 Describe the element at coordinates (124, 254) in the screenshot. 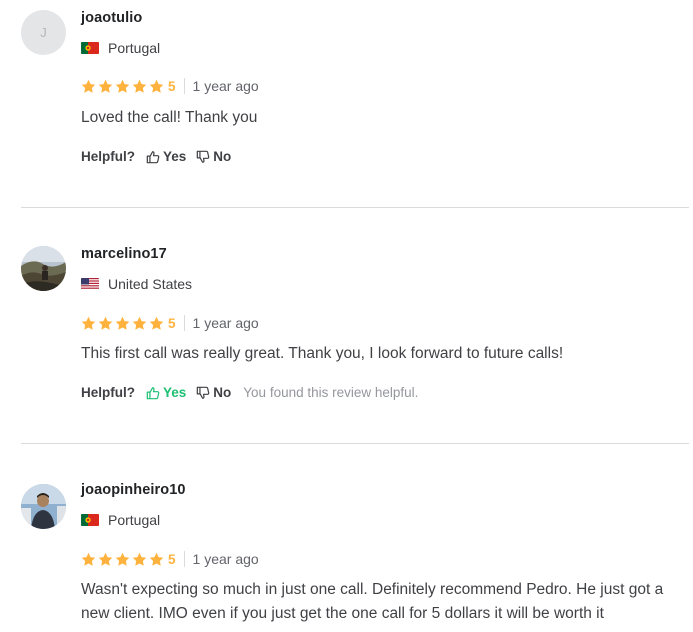

I see `reviewer-username: marcelino17` at that location.